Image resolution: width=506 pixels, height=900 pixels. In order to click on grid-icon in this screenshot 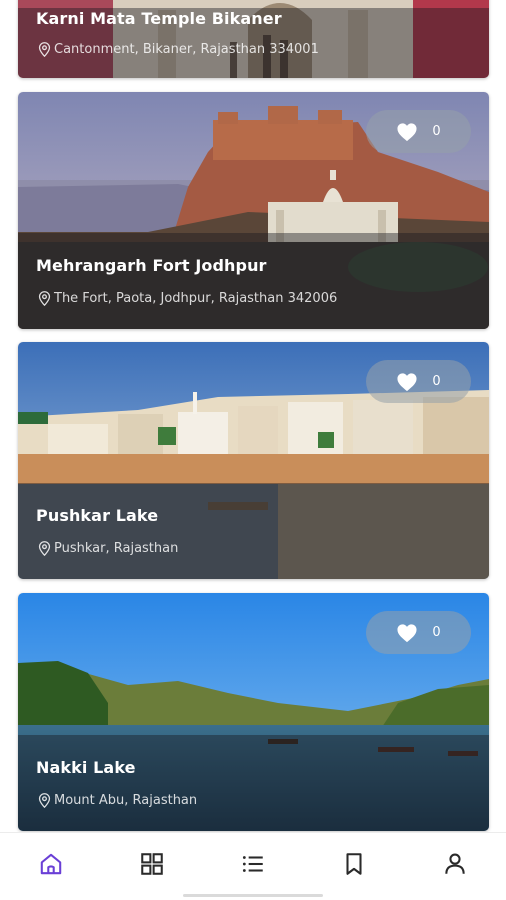, I will do `click(152, 863)`.